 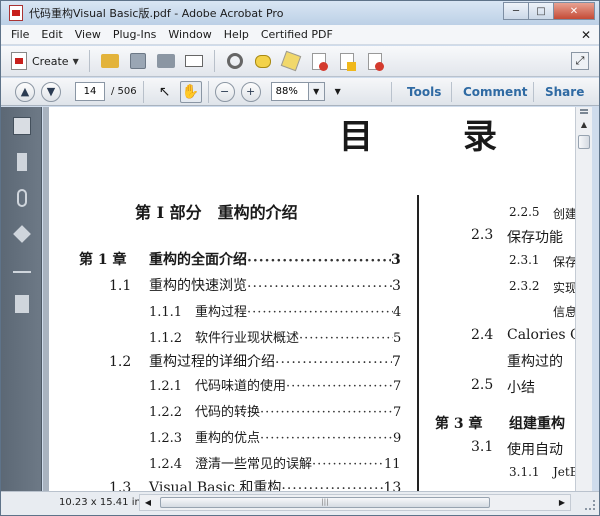 What do you see at coordinates (524, 472) in the screenshot?
I see `toc-entry-number: 3.1.1` at bounding box center [524, 472].